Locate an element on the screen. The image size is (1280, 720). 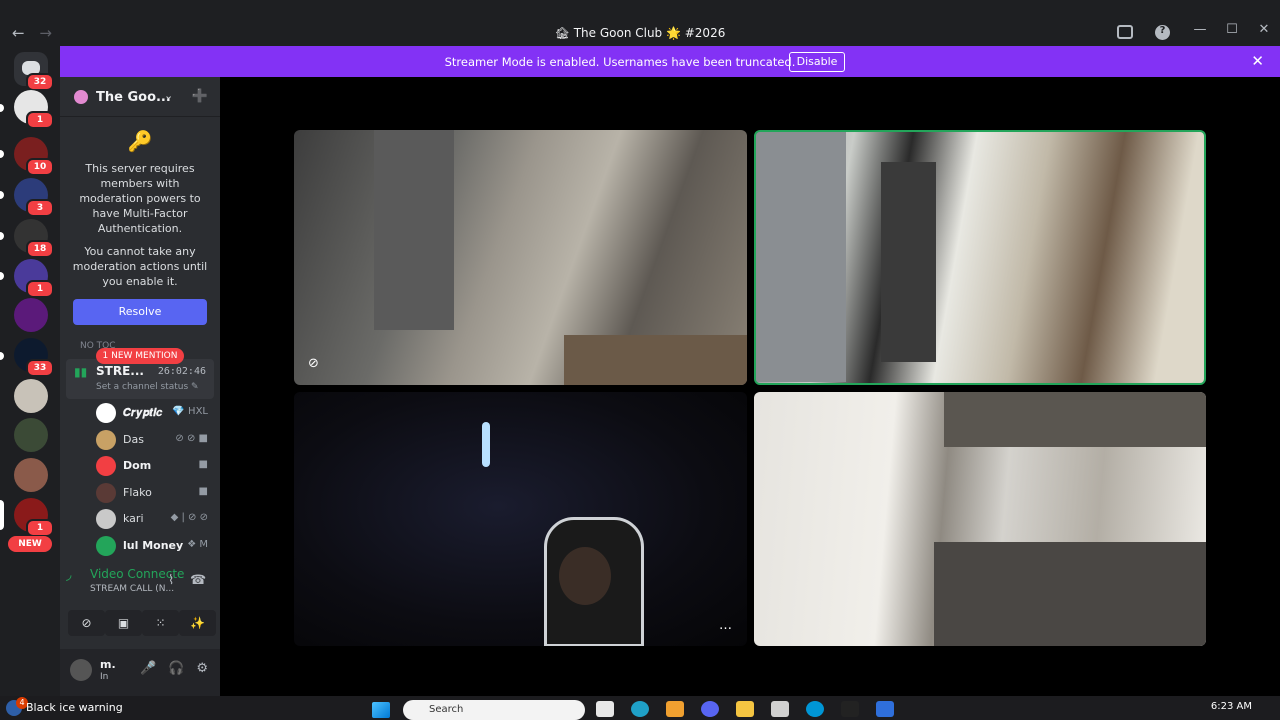
video-tile is located at coordinates (980, 519).